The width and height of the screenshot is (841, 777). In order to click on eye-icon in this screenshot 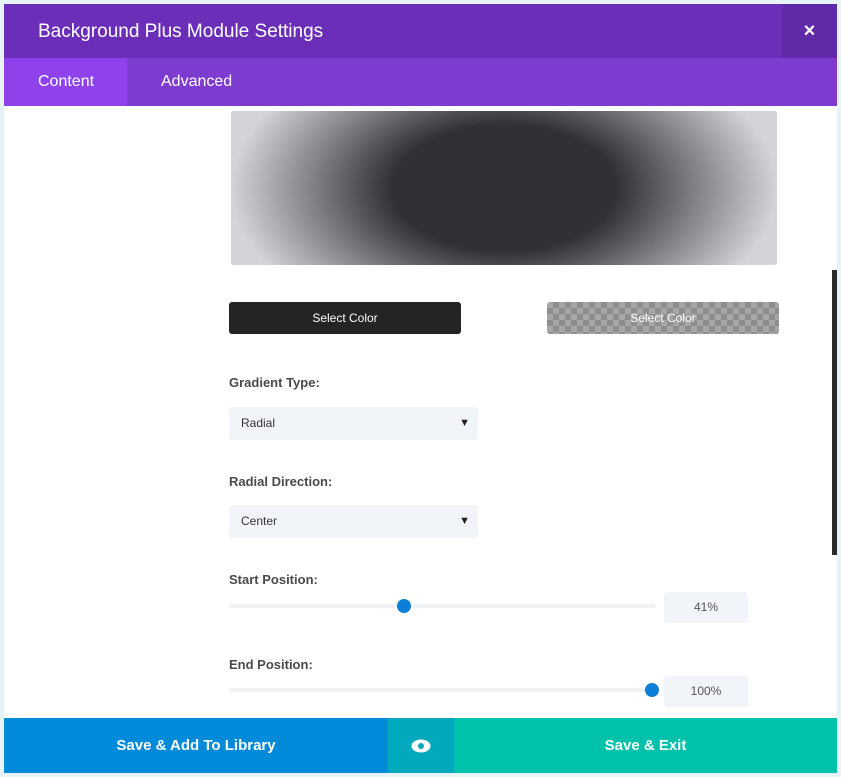, I will do `click(421, 746)`.